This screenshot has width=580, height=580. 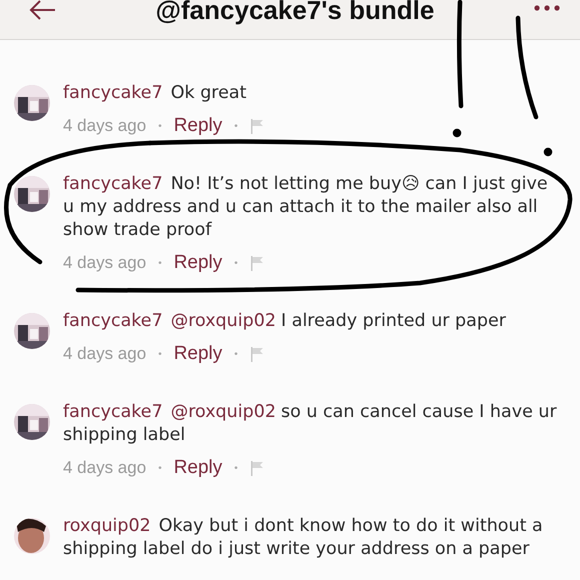 What do you see at coordinates (547, 7) in the screenshot?
I see `more-menu-icon` at bounding box center [547, 7].